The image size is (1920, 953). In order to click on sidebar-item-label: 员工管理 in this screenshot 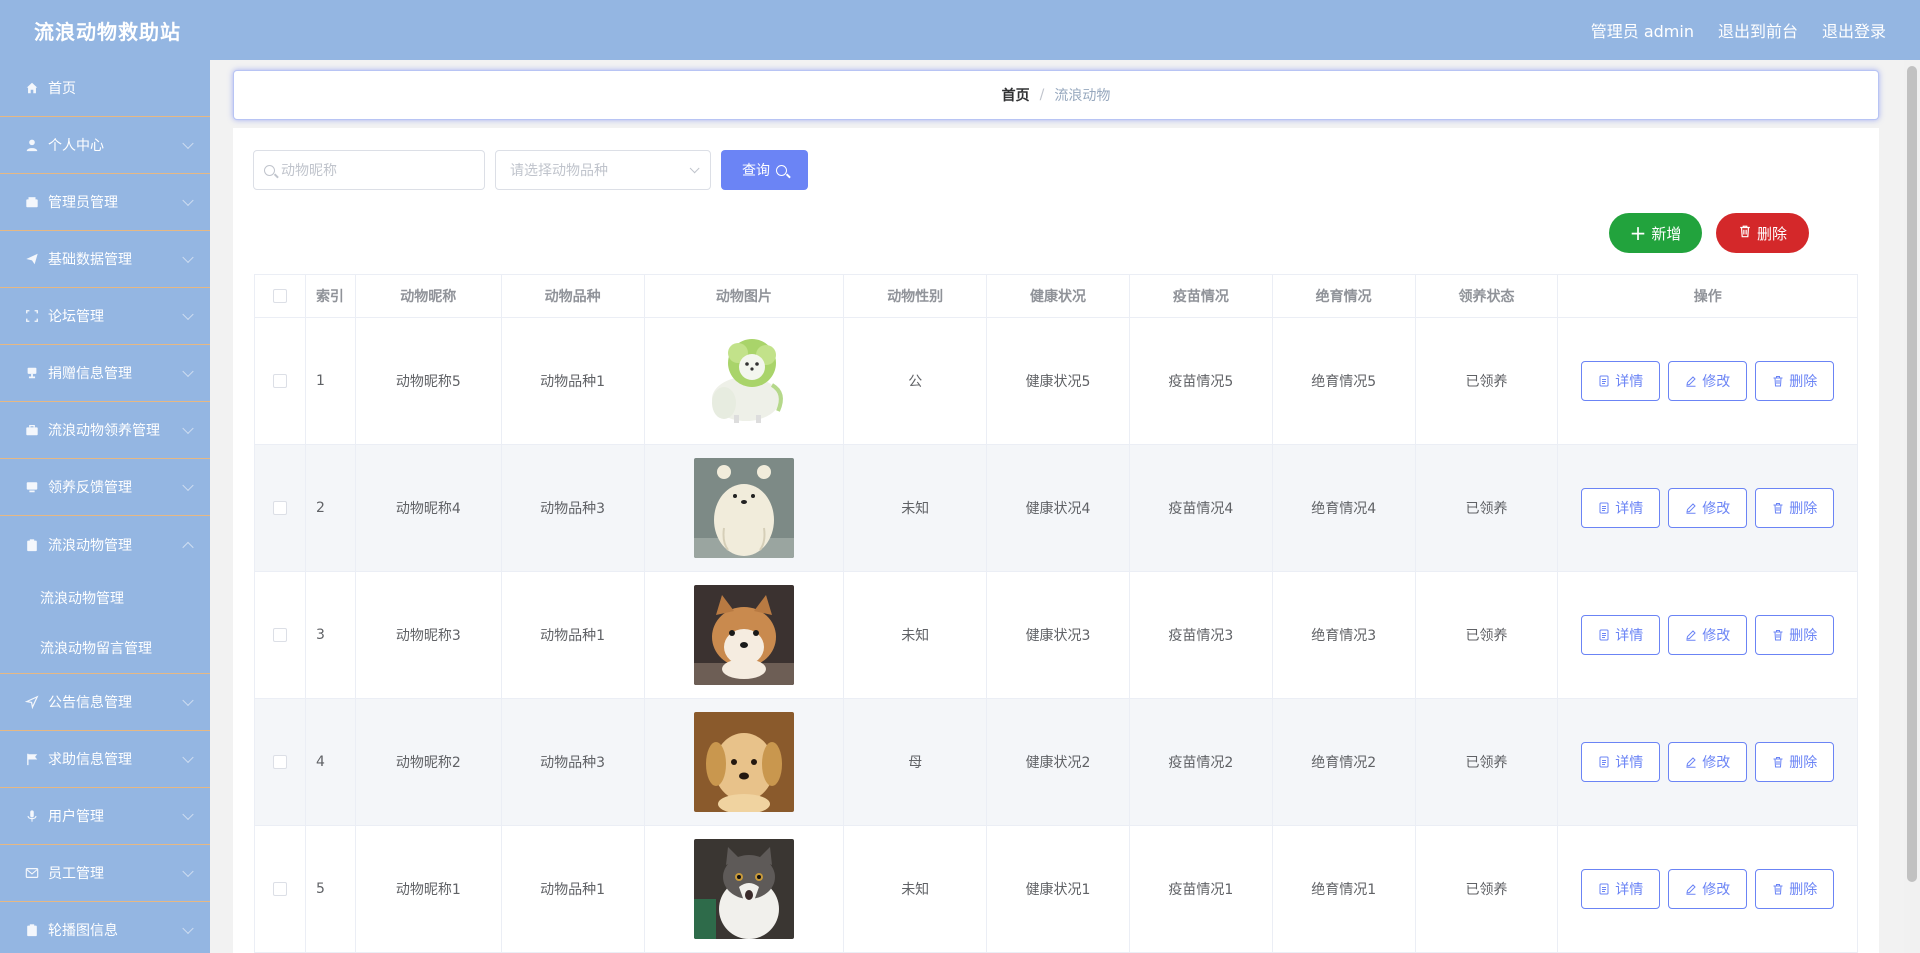, I will do `click(76, 874)`.